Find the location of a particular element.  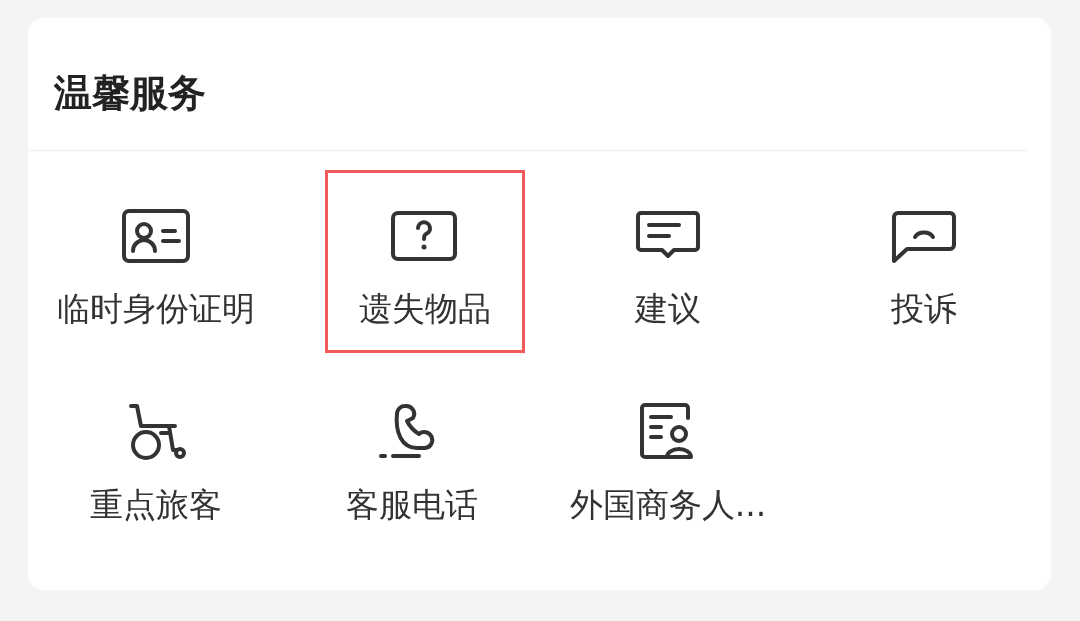

service-label: 重点旅客 is located at coordinates (156, 505).